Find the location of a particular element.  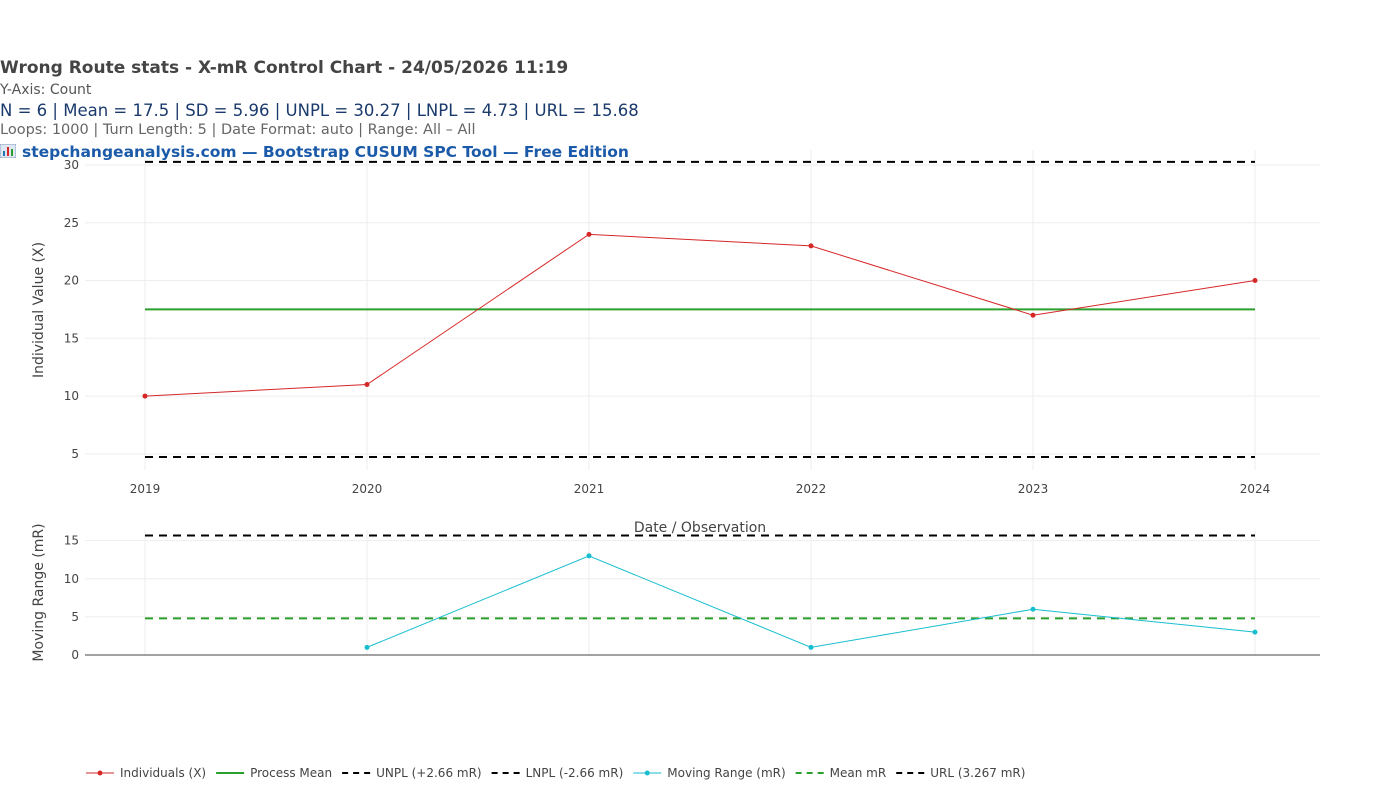

x-tick-label: 2023 is located at coordinates (1033, 489).